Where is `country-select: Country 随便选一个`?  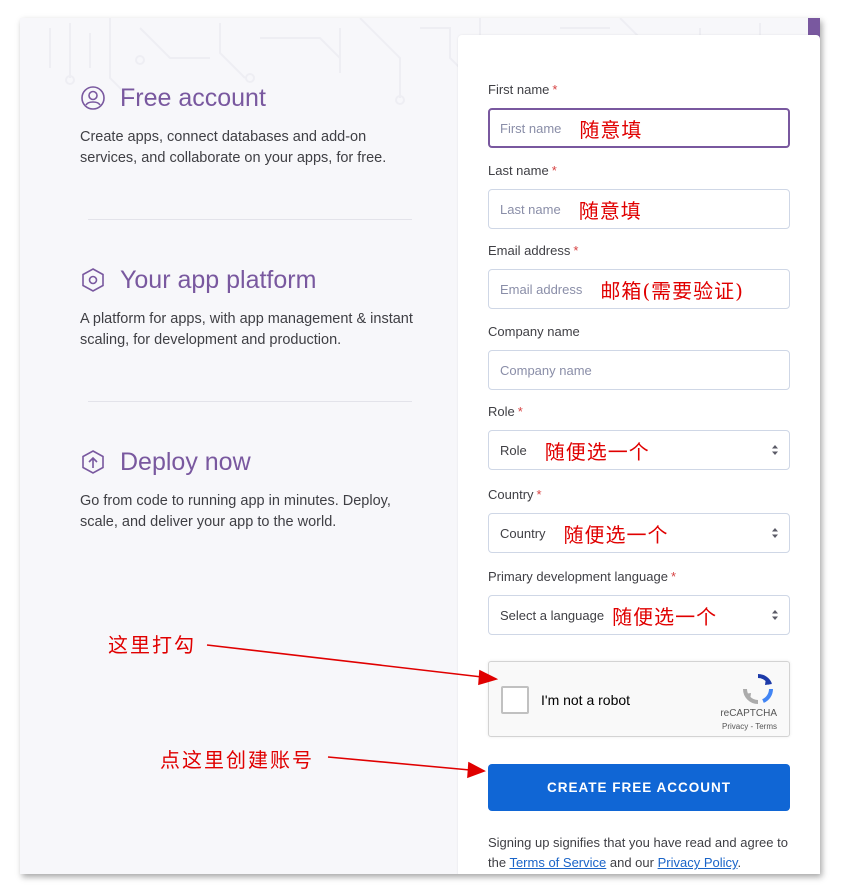 country-select: Country 随便选一个 is located at coordinates (639, 533).